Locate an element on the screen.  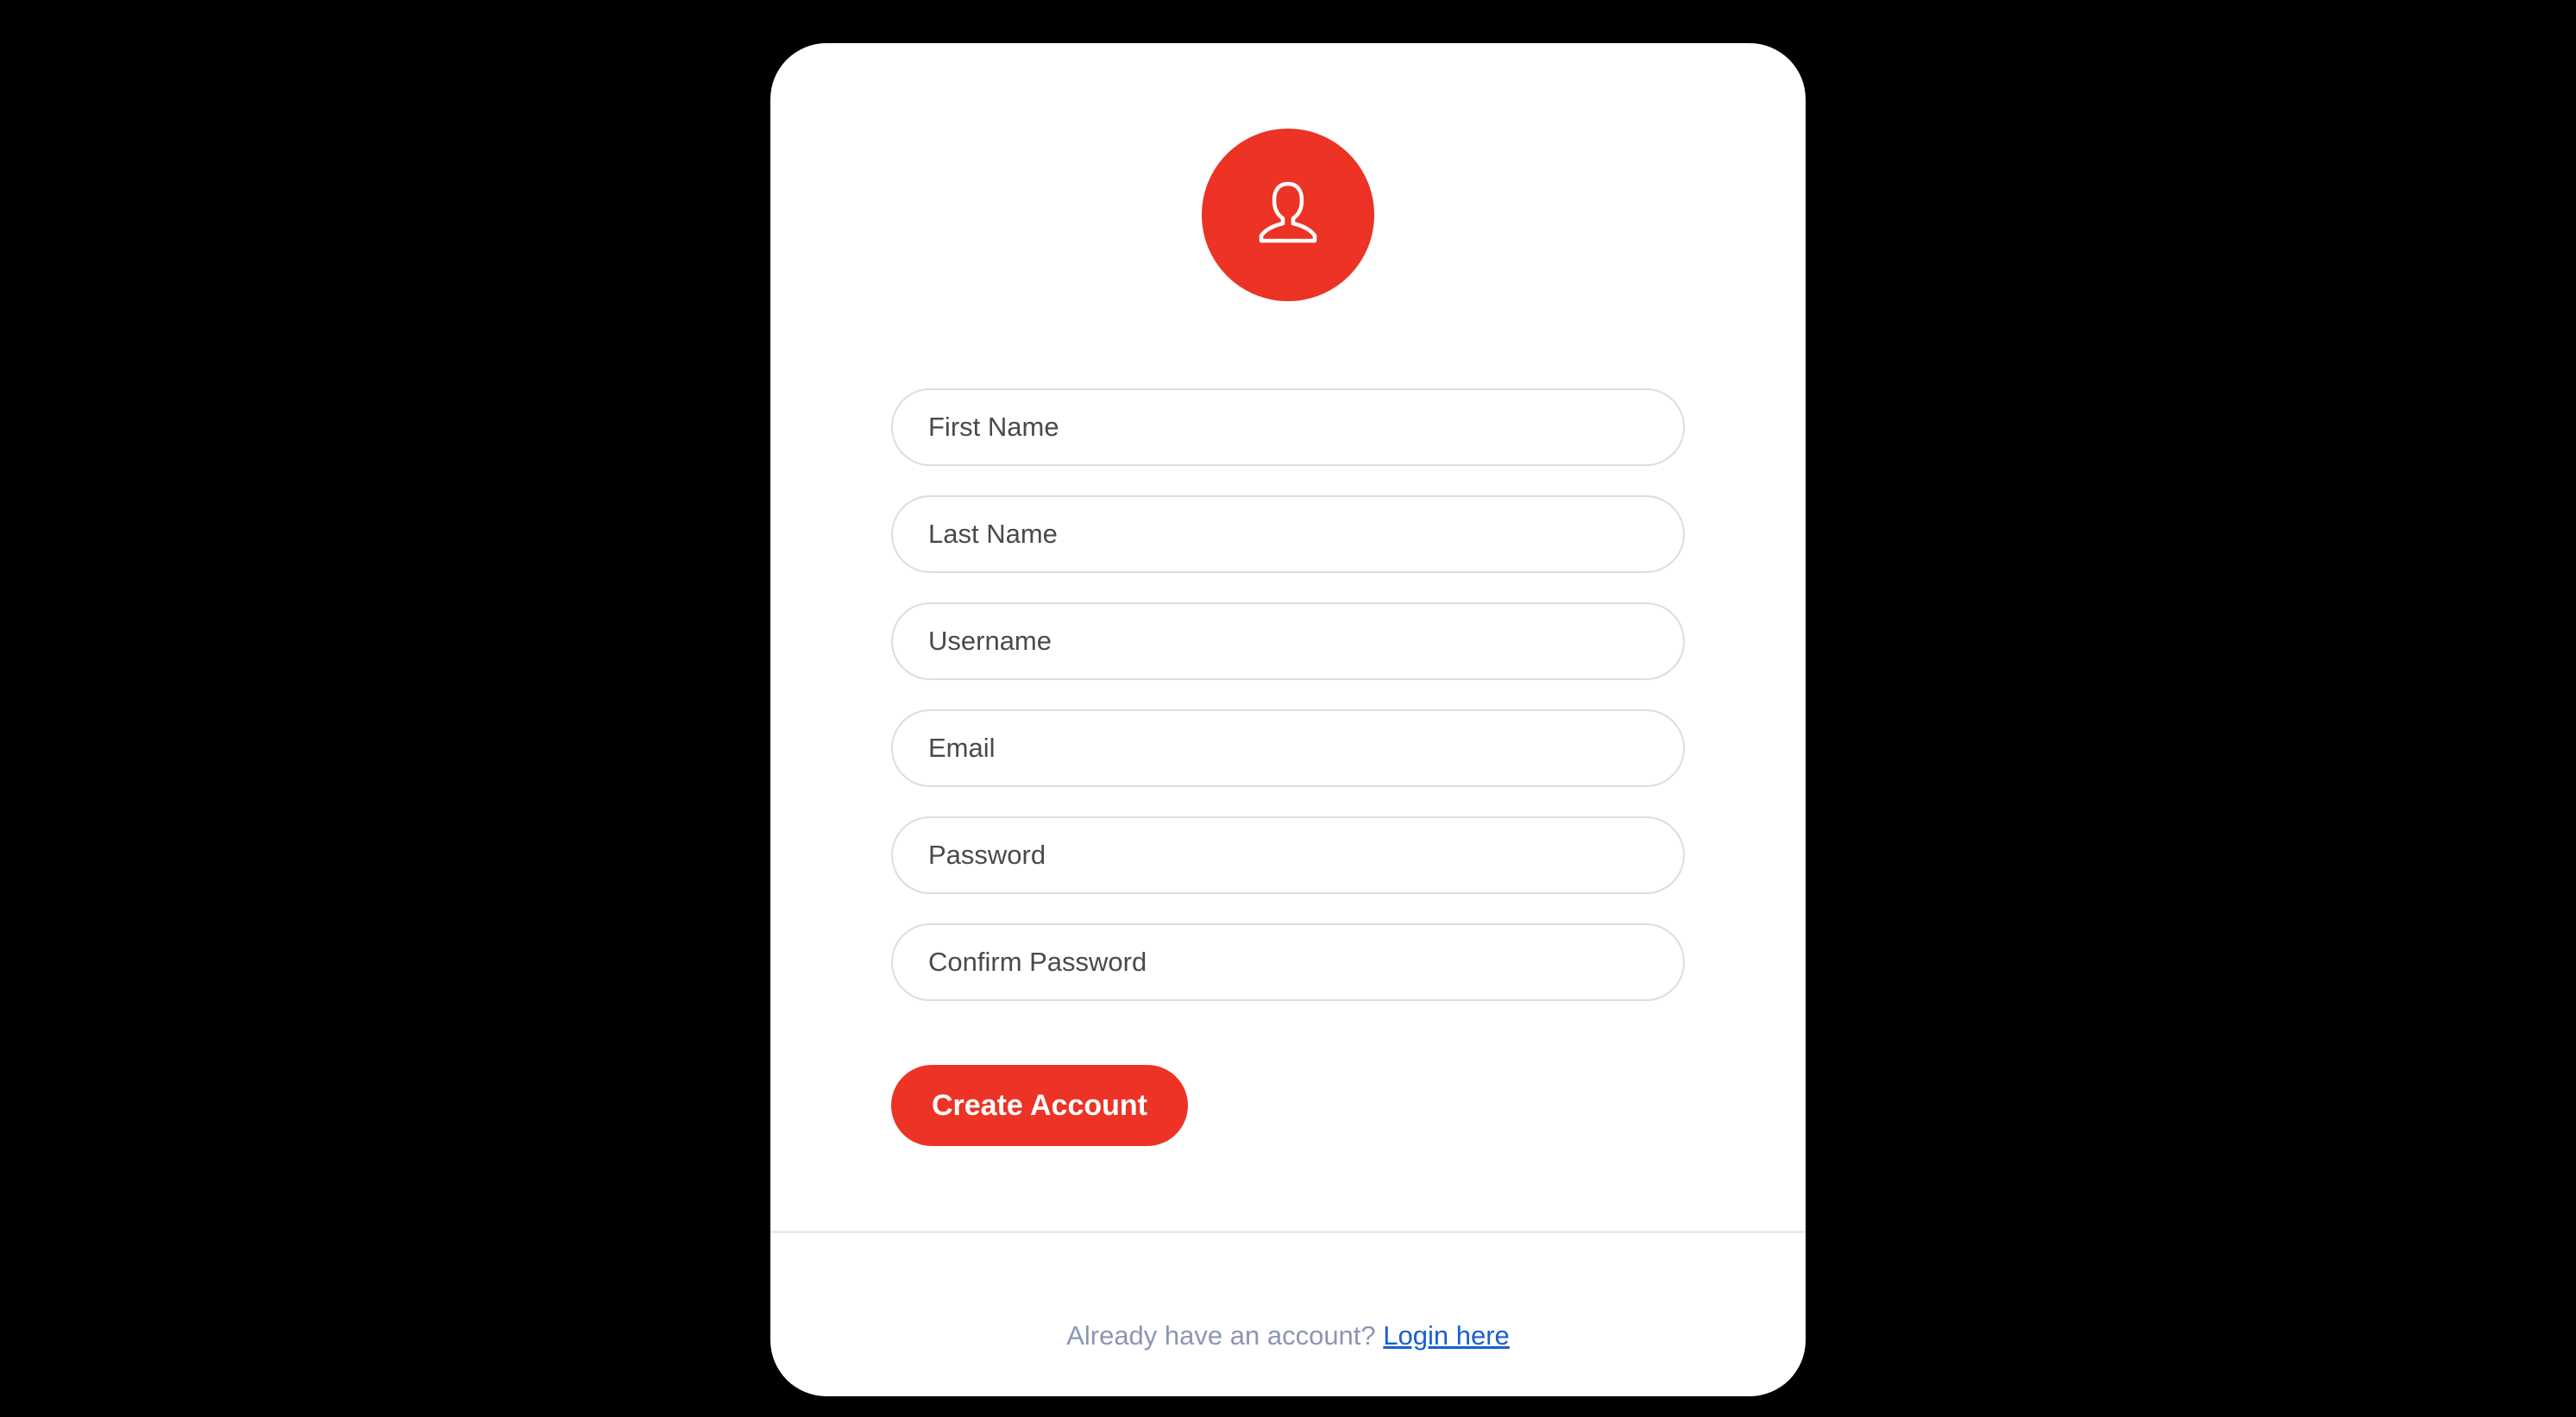
email-input is located at coordinates (1288, 748).